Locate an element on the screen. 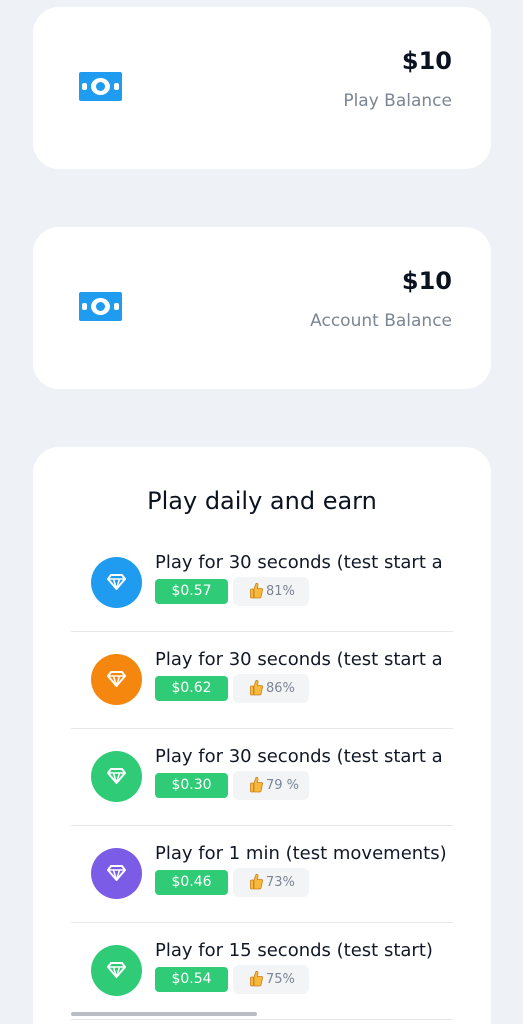 The image size is (523, 1024). play-balance-label: Play Balance is located at coordinates (397, 101).